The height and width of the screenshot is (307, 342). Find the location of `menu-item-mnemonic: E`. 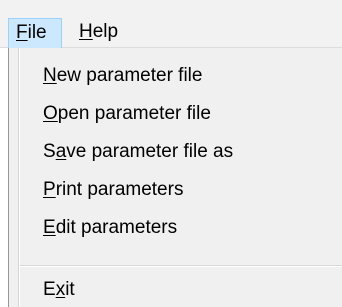

menu-item-mnemonic: E is located at coordinates (49, 227).